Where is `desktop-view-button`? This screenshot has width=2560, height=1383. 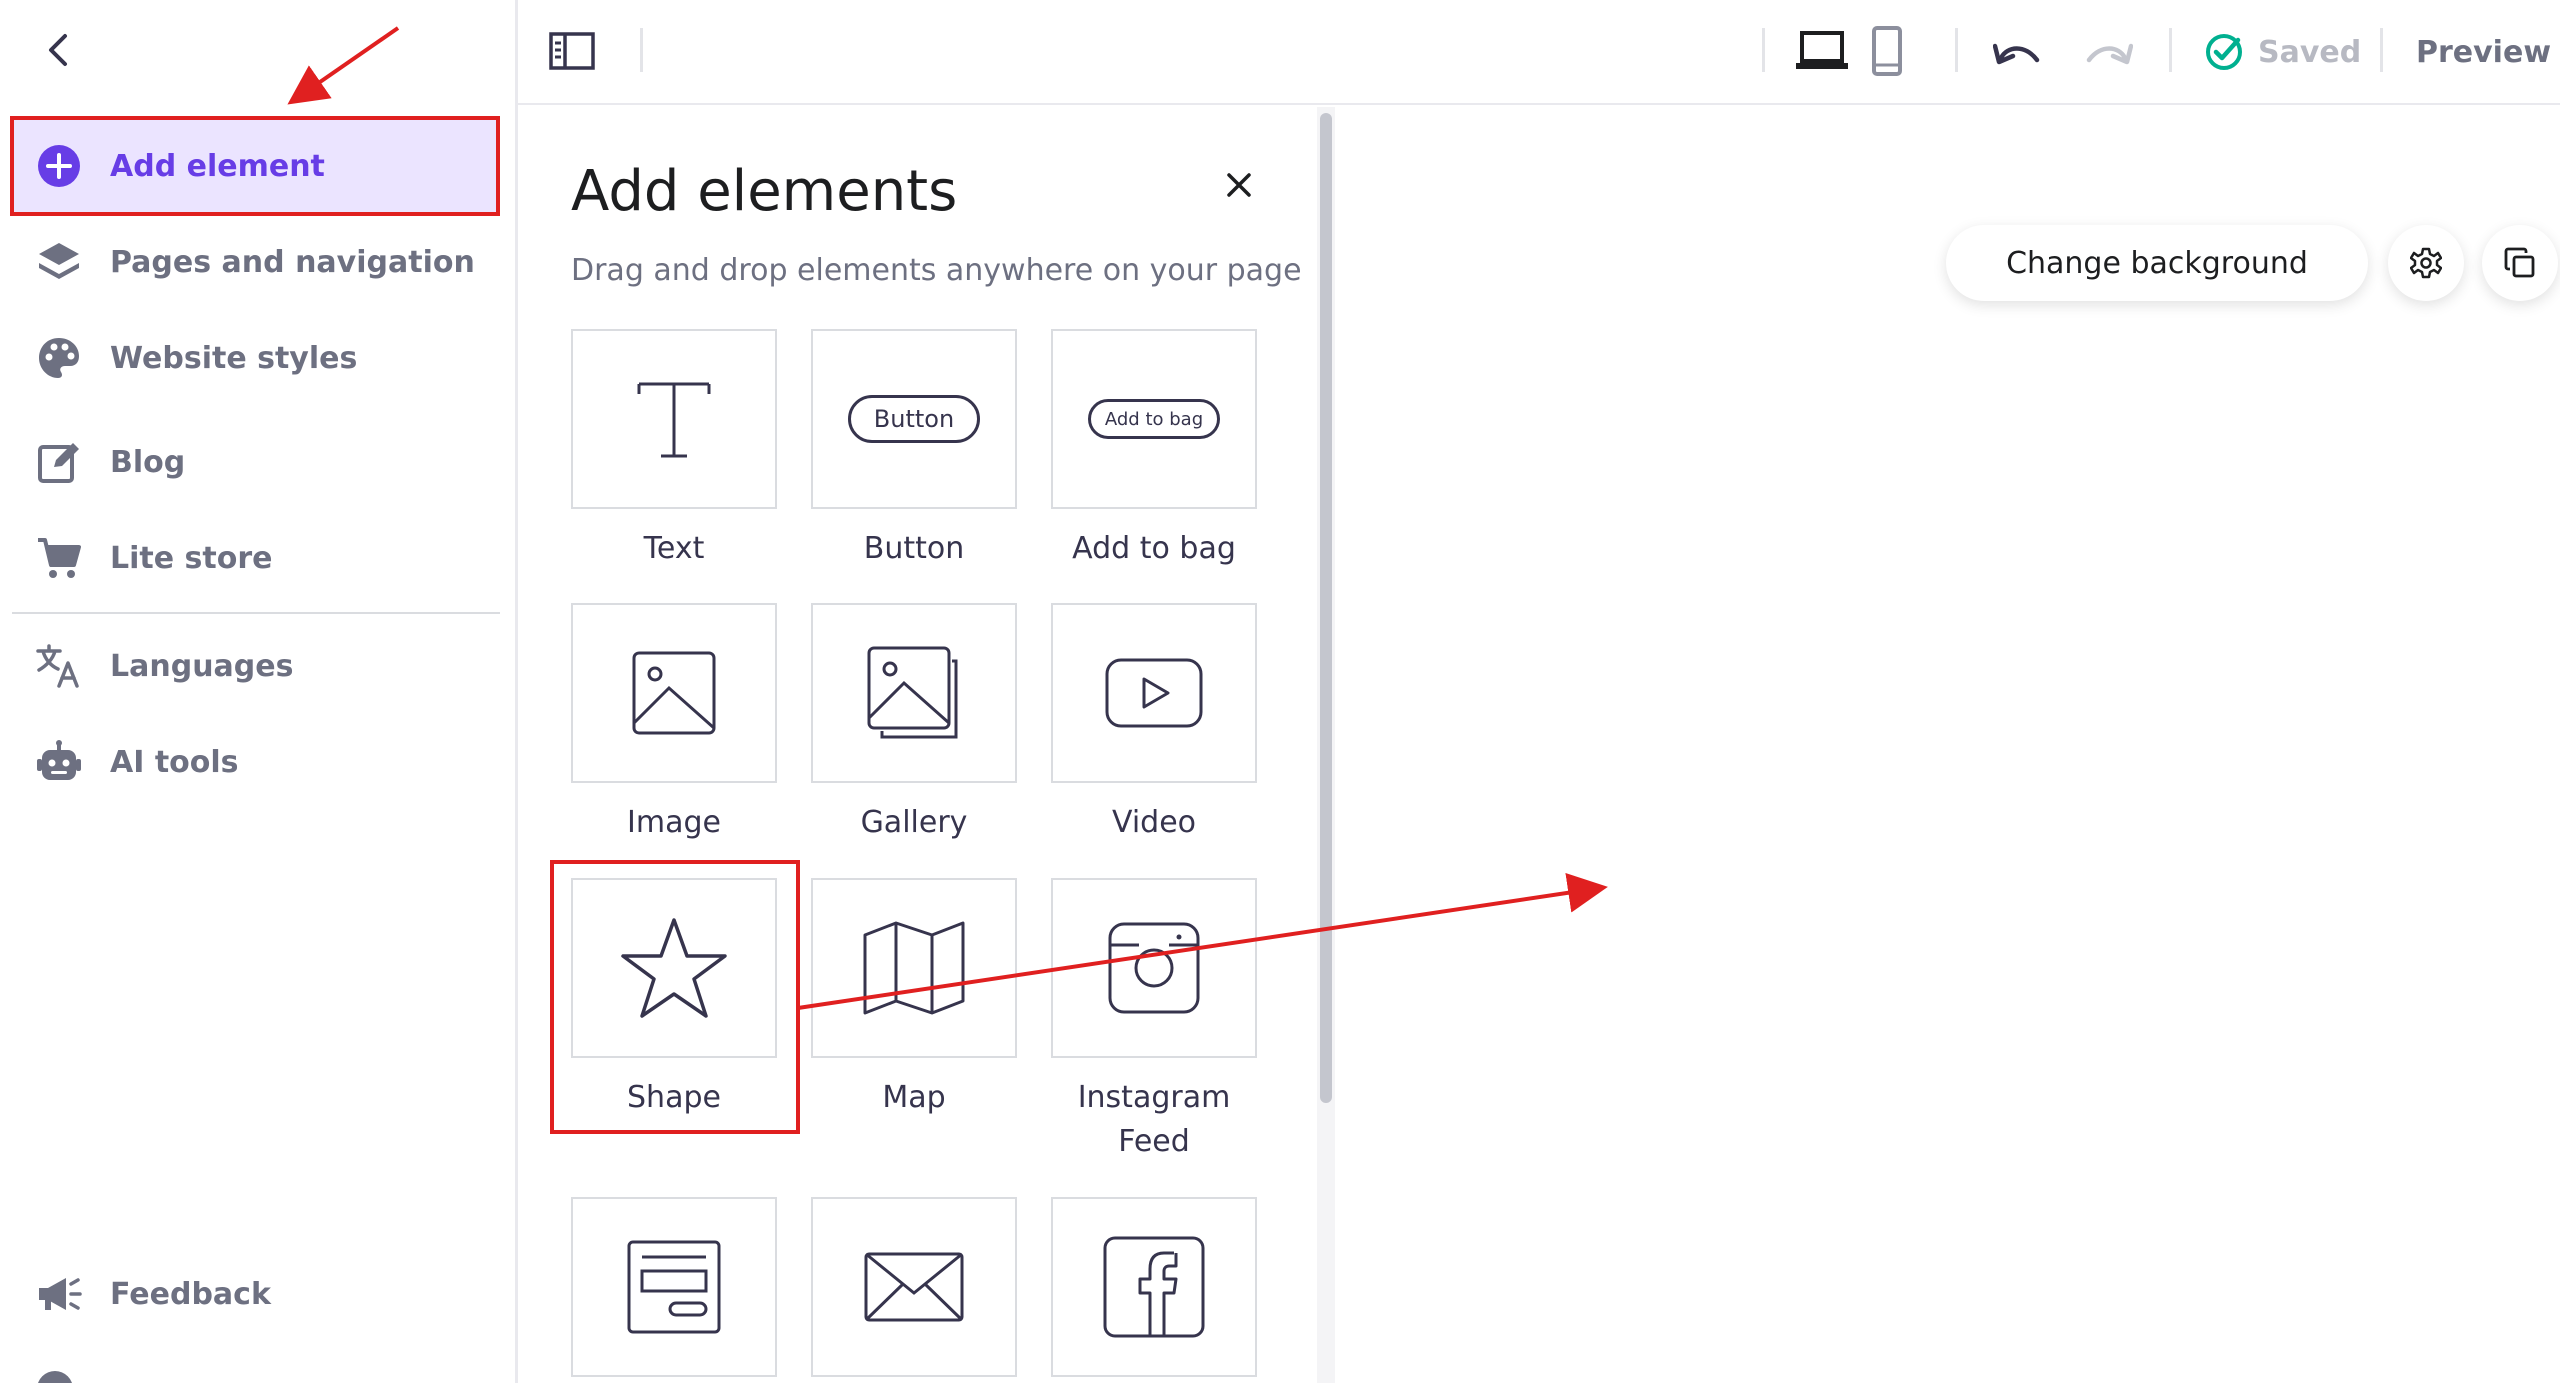
desktop-view-button is located at coordinates (1822, 51).